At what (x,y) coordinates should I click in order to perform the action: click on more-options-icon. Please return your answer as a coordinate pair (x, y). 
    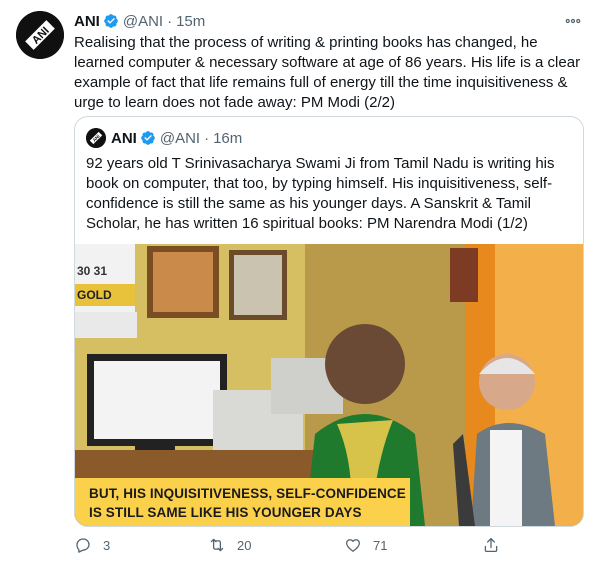
    Looking at the image, I should click on (573, 21).